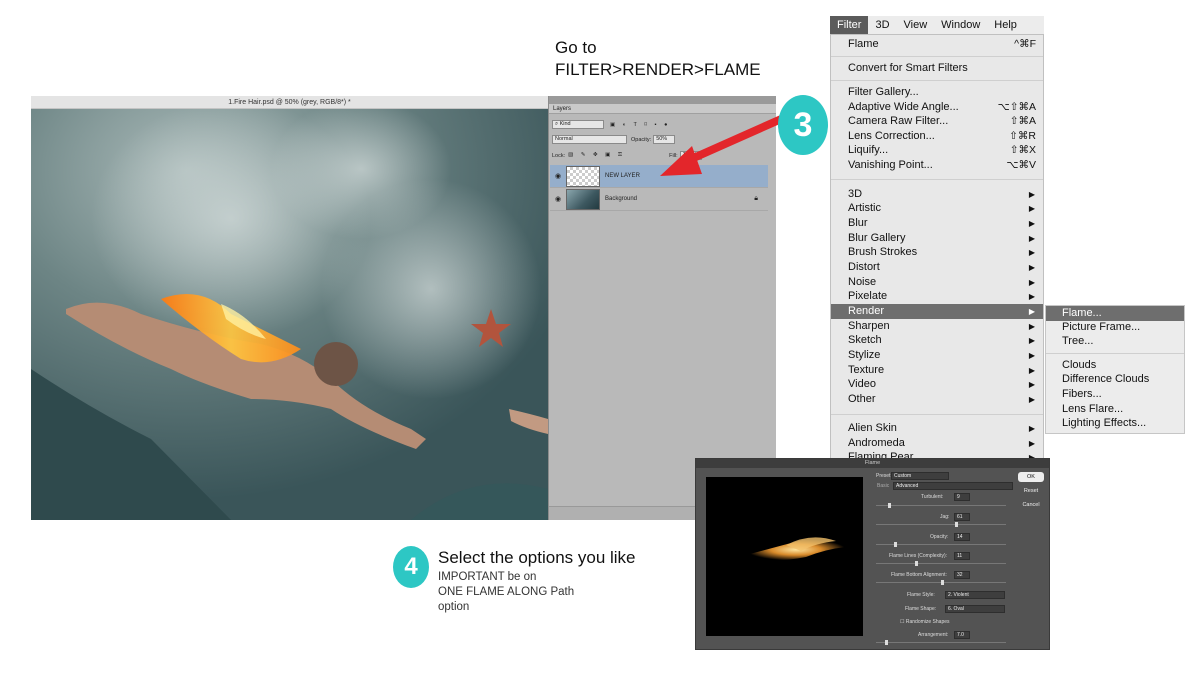 This screenshot has height=676, width=1200. I want to click on menu-filter: Filter, so click(849, 25).